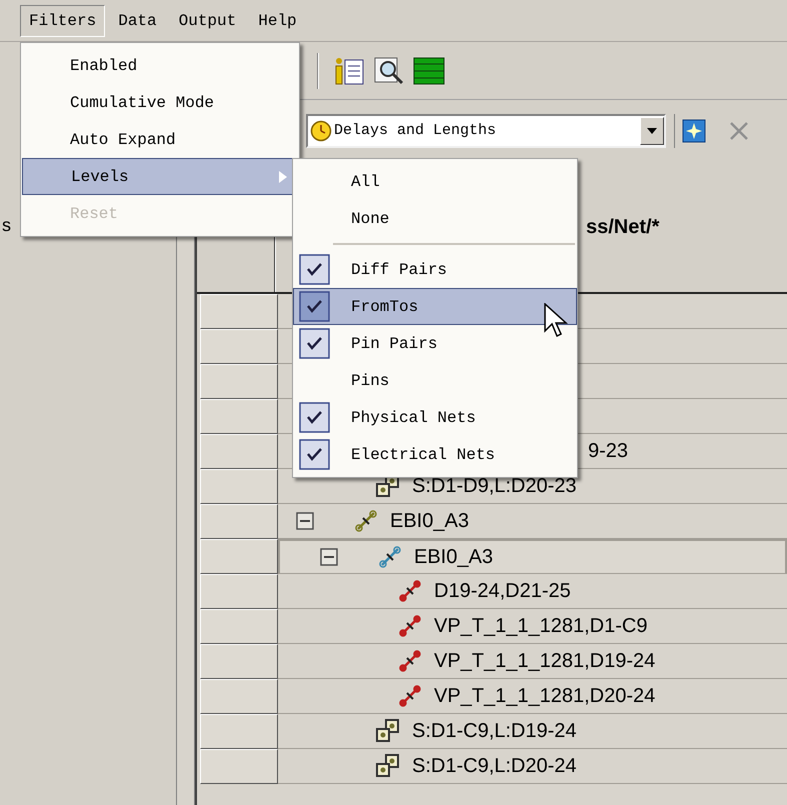 The width and height of the screenshot is (787, 805). I want to click on menu-bar-item: Output, so click(208, 20).